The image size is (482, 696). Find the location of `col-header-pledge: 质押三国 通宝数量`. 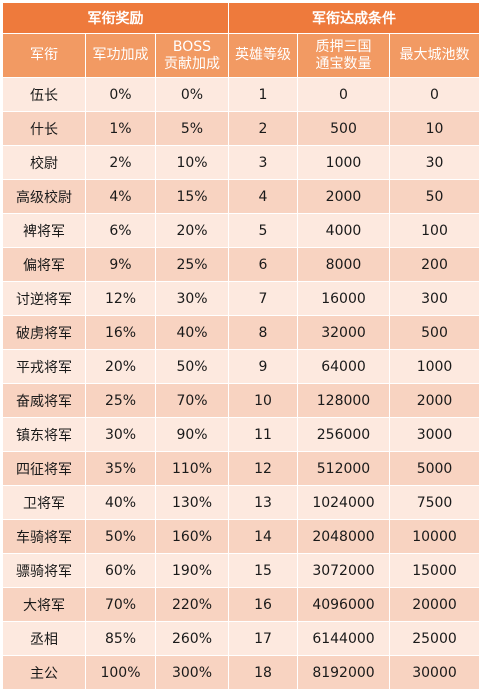

col-header-pledge: 质押三国 通宝数量 is located at coordinates (343, 55).